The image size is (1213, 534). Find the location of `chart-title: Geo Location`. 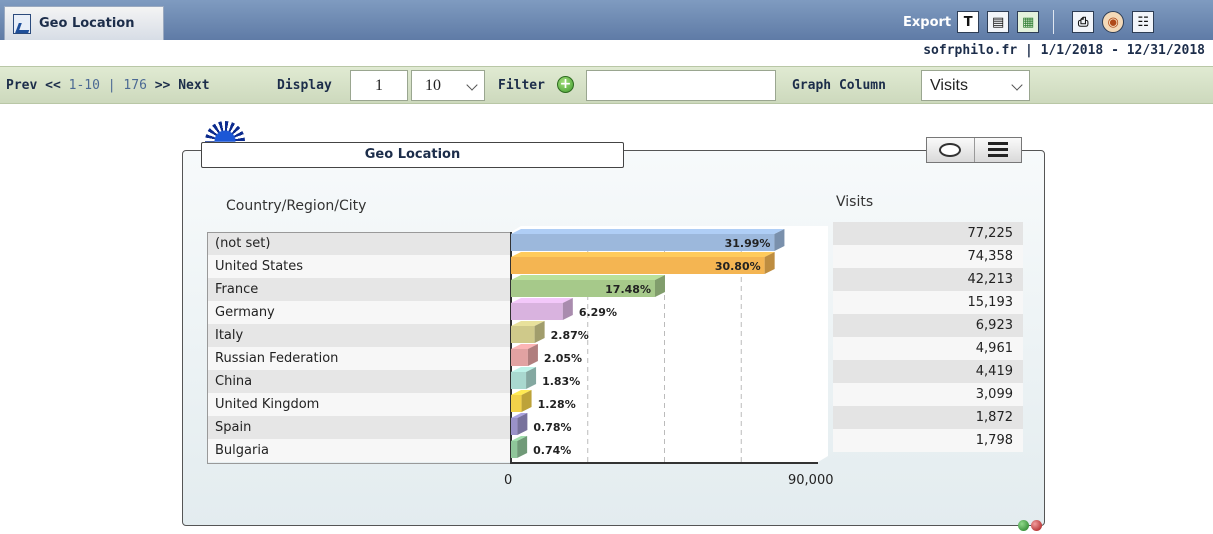

chart-title: Geo Location is located at coordinates (412, 155).